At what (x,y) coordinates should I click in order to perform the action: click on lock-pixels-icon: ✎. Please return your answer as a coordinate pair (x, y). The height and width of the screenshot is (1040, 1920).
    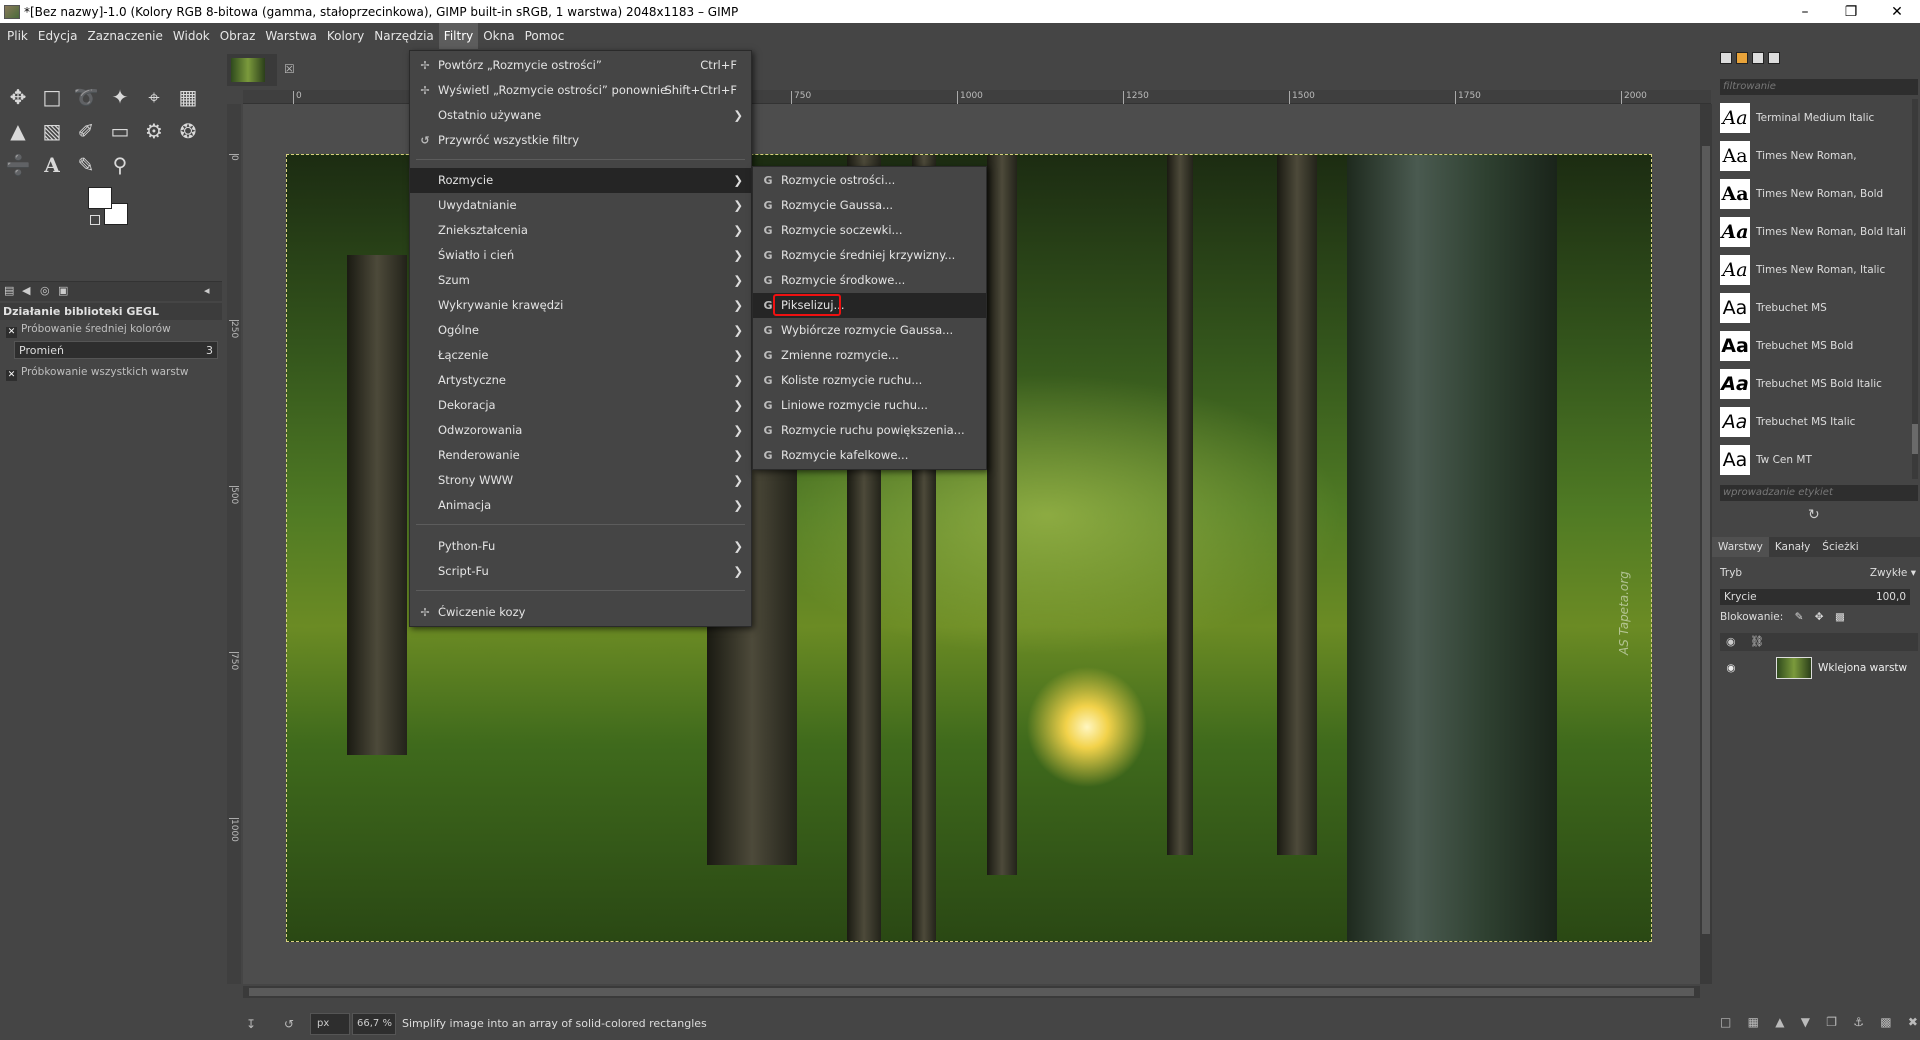
    Looking at the image, I should click on (1799, 617).